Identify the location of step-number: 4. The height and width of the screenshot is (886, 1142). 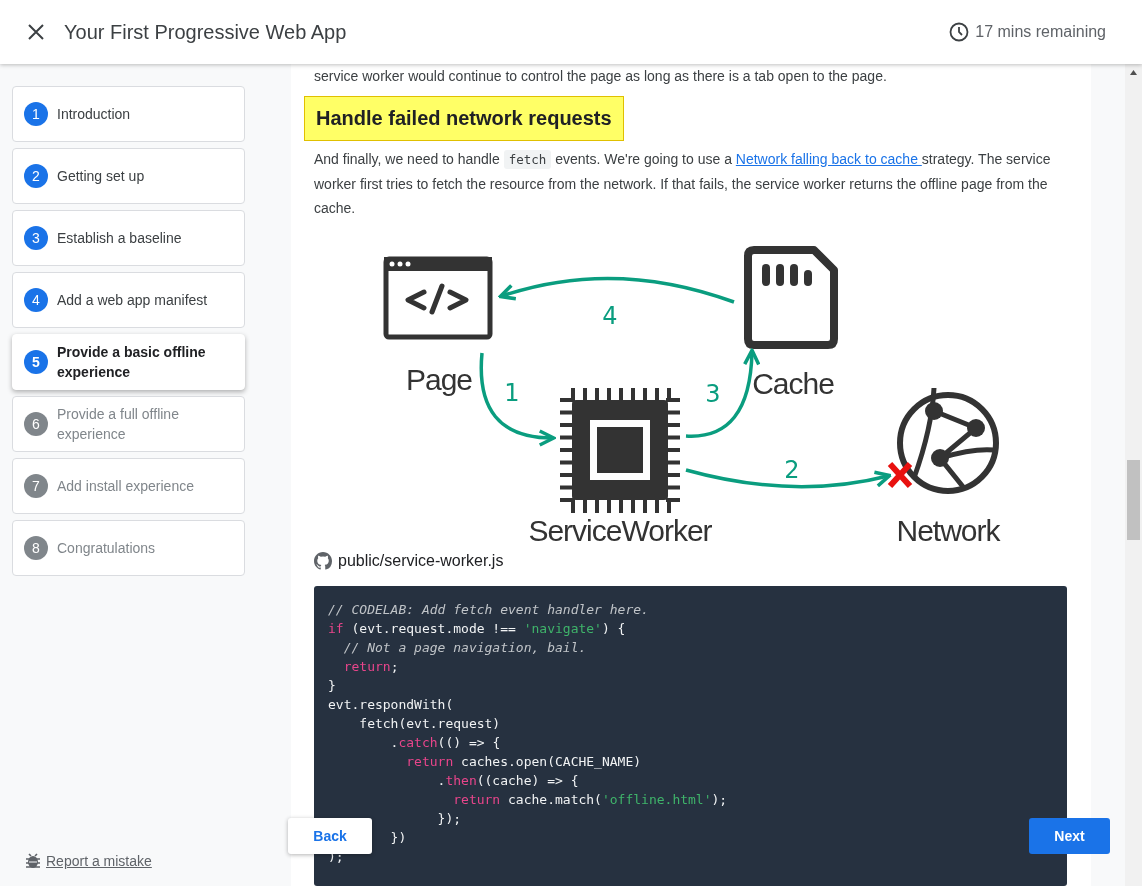
(36, 300).